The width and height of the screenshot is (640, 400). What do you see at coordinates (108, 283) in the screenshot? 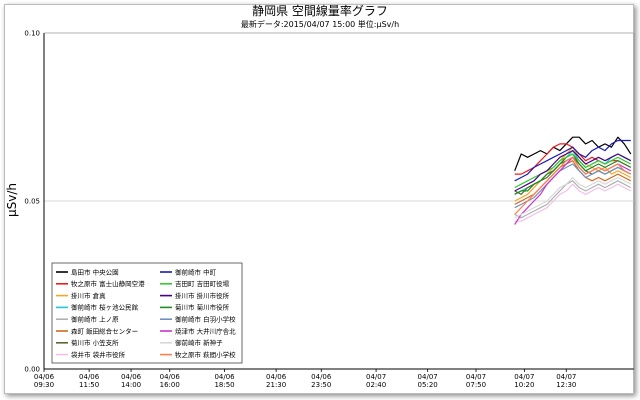
I see `legend-label: 牧之原市 富士山静岡空港` at bounding box center [108, 283].